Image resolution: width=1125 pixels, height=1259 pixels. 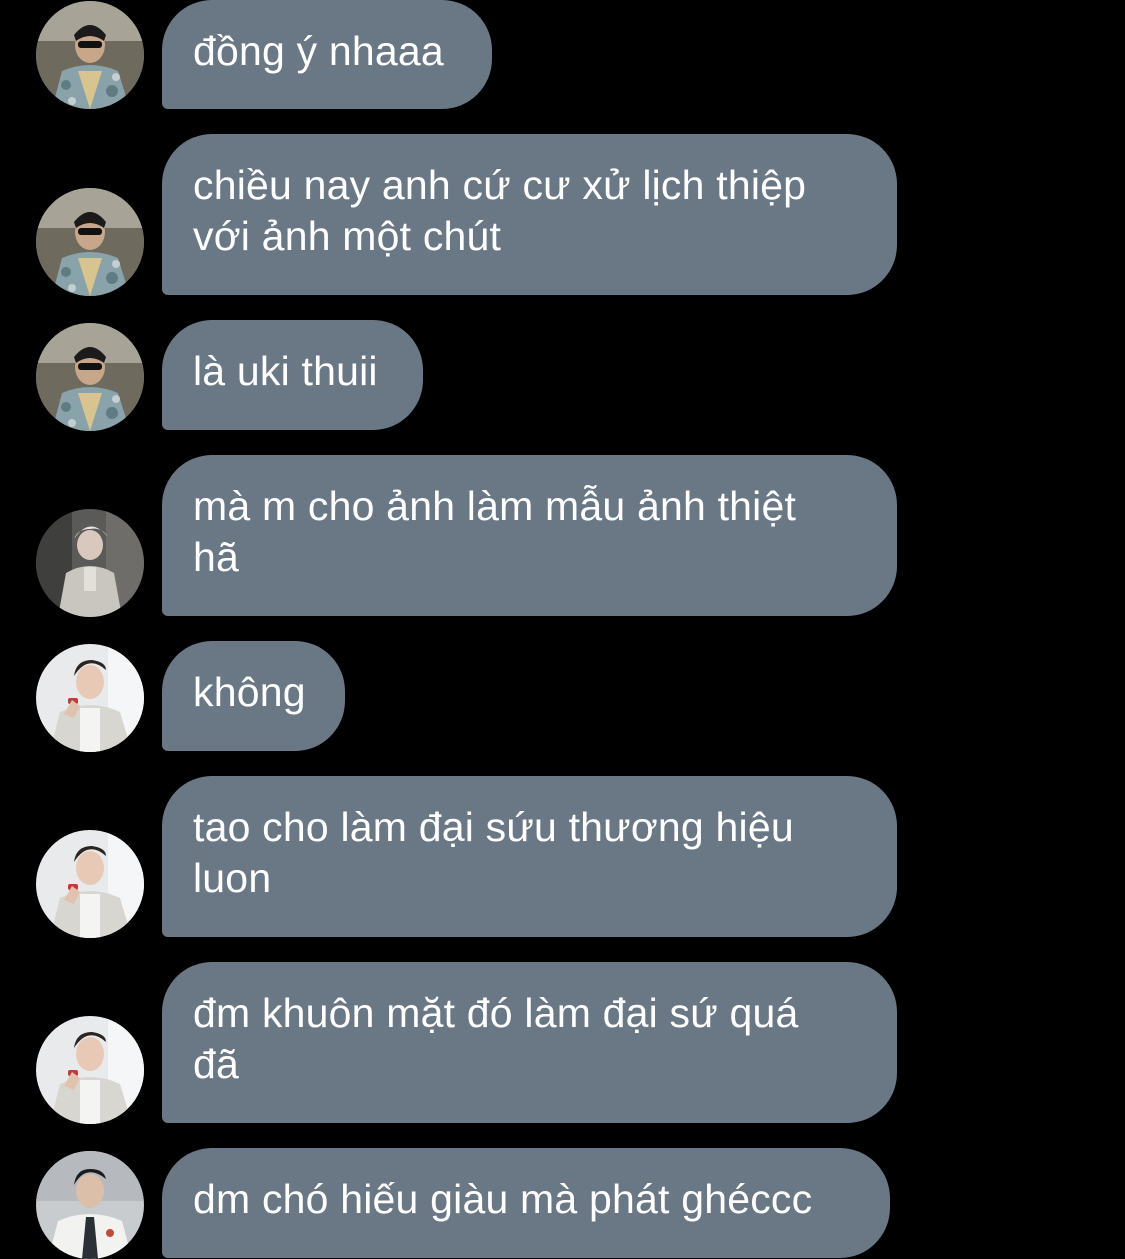 I want to click on avatar-photo-silver-hair, so click(x=90, y=563).